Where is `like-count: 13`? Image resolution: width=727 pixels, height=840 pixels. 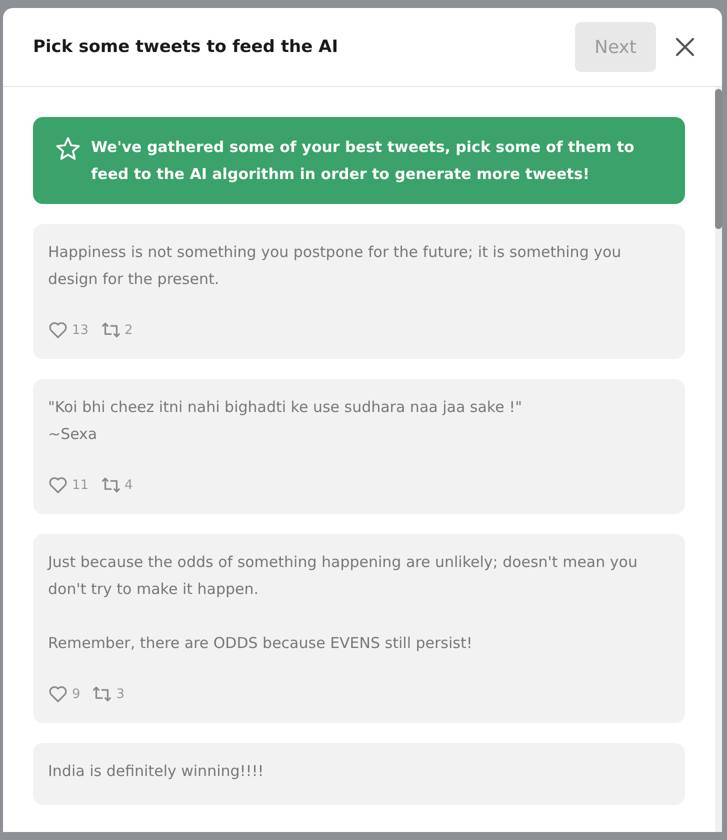 like-count: 13 is located at coordinates (80, 330).